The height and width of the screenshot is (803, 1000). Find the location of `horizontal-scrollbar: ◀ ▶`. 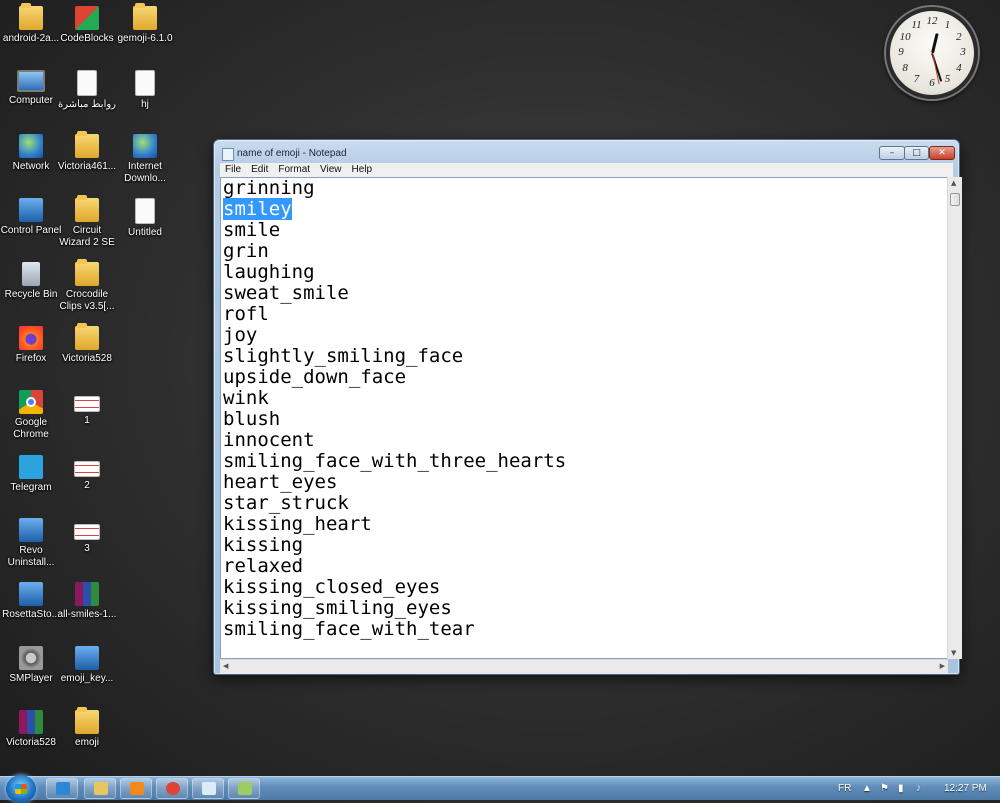

horizontal-scrollbar: ◀ ▶ is located at coordinates (584, 666).